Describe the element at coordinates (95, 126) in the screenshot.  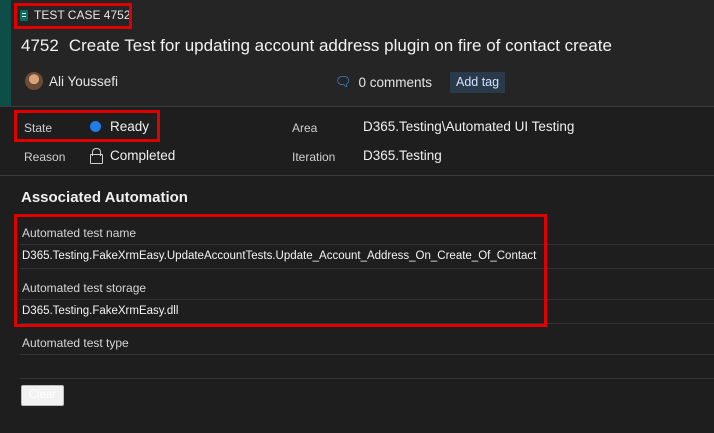
I see `state-dot-icon` at that location.